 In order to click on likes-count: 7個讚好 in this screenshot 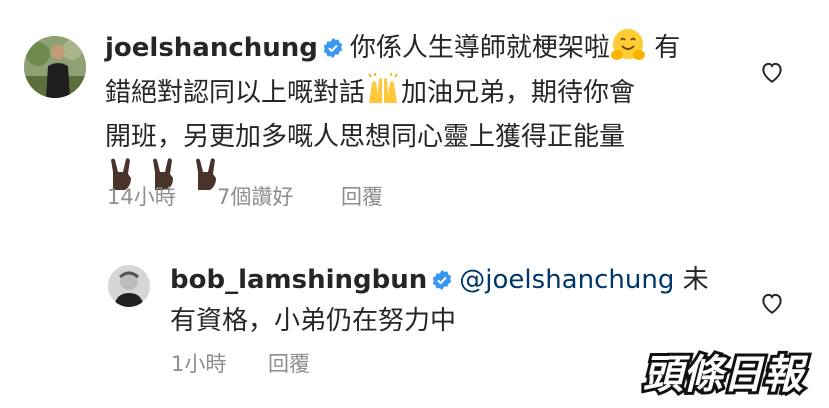, I will do `click(255, 196)`.